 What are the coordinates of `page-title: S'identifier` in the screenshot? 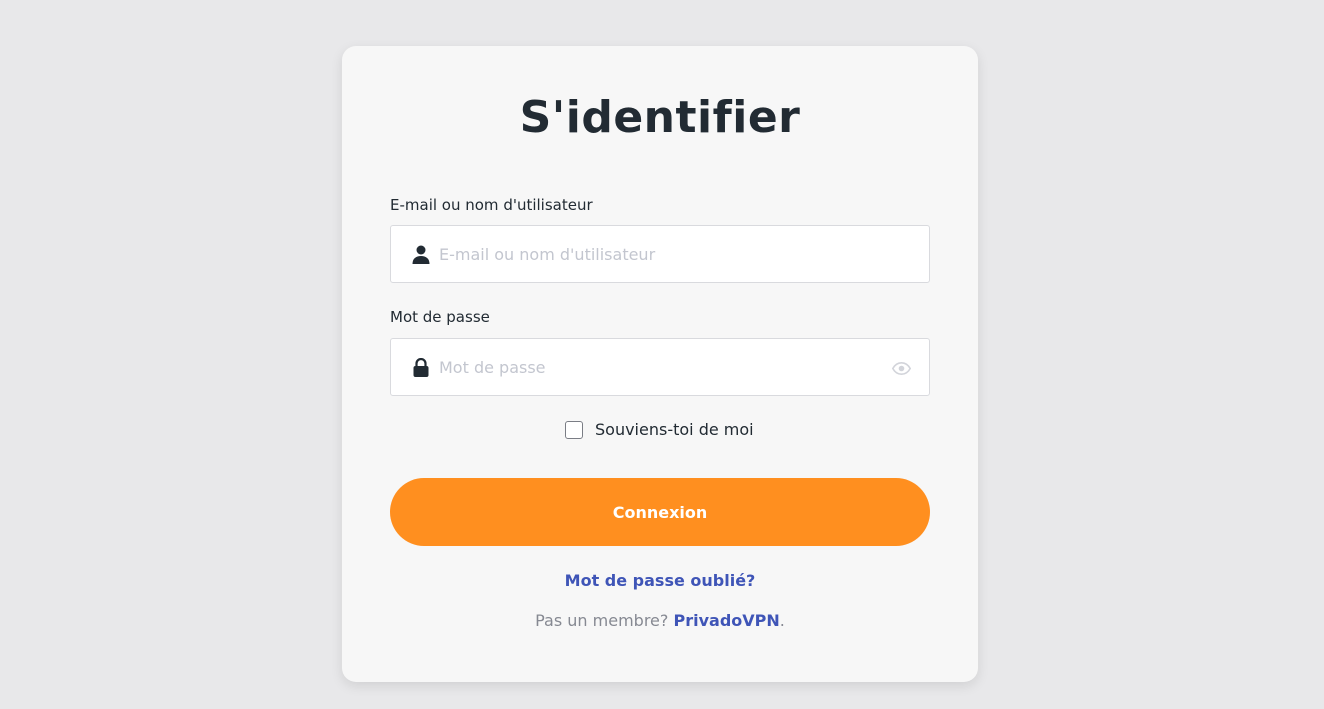 It's located at (660, 117).